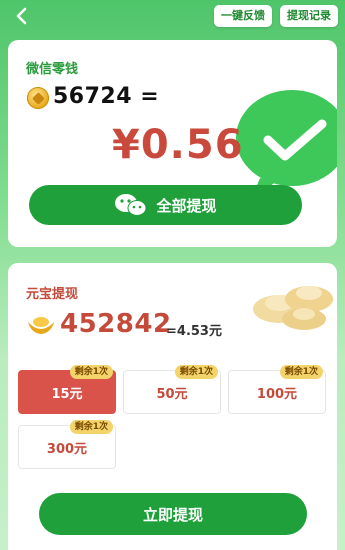 This screenshot has height=550, width=345. What do you see at coordinates (52, 69) in the screenshot?
I see `wechat-change-title: 微信零钱` at bounding box center [52, 69].